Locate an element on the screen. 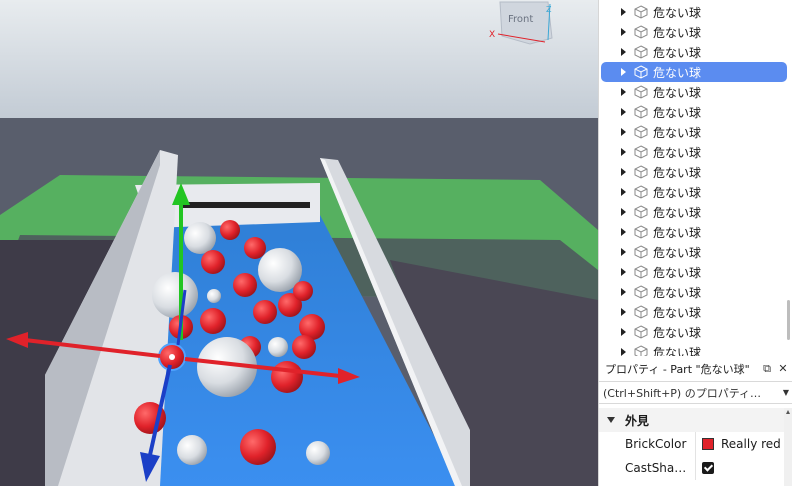 The height and width of the screenshot is (486, 792). undock-icon: ⧉ is located at coordinates (767, 369).